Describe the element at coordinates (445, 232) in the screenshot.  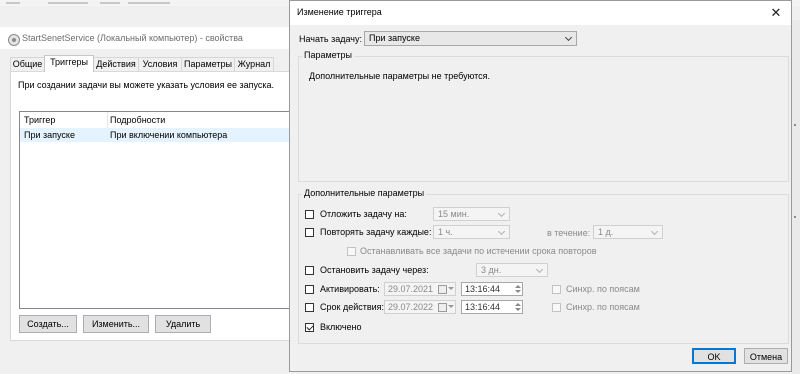
I see `repeat-value: 1 ч.` at that location.